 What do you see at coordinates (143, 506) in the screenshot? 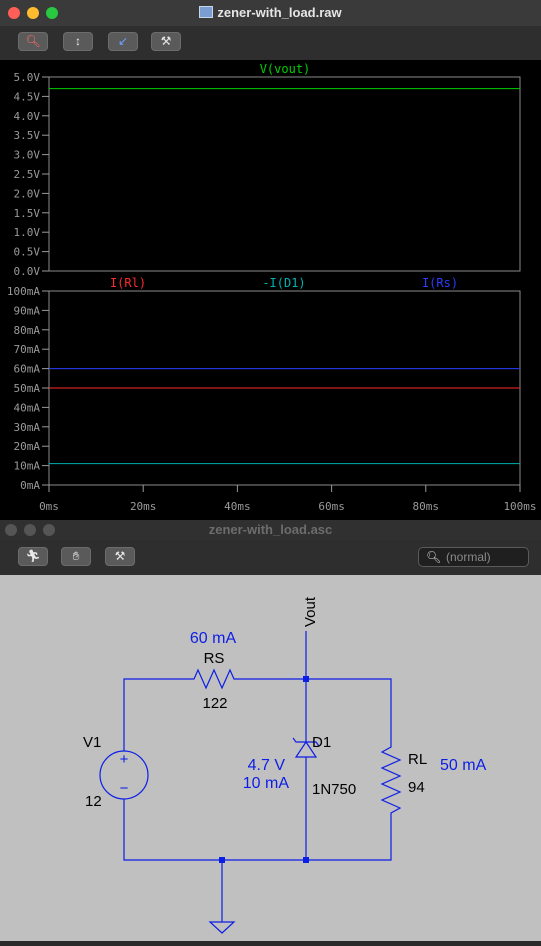
I see `time-tick-label: 20ms` at bounding box center [143, 506].